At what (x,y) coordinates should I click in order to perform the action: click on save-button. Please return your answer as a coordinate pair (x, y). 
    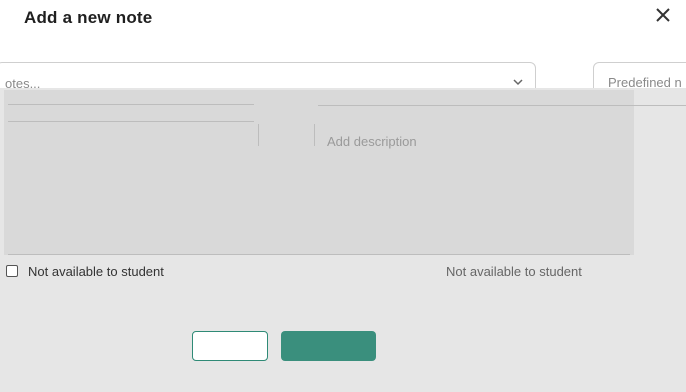
    Looking at the image, I should click on (328, 346).